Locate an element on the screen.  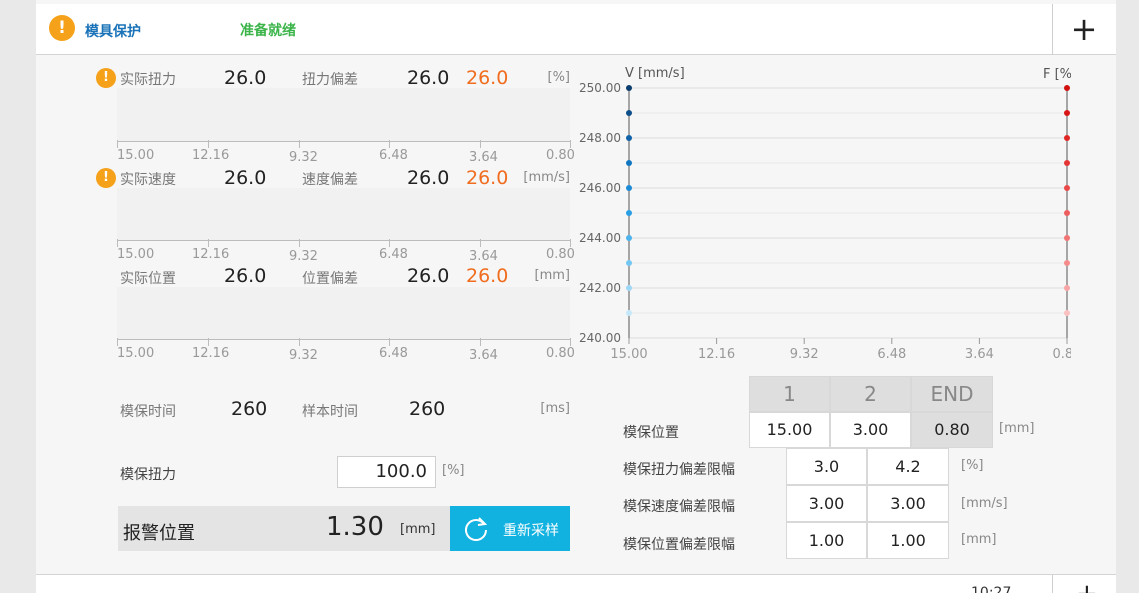
position-deviation-value: 26.0 is located at coordinates (428, 276).